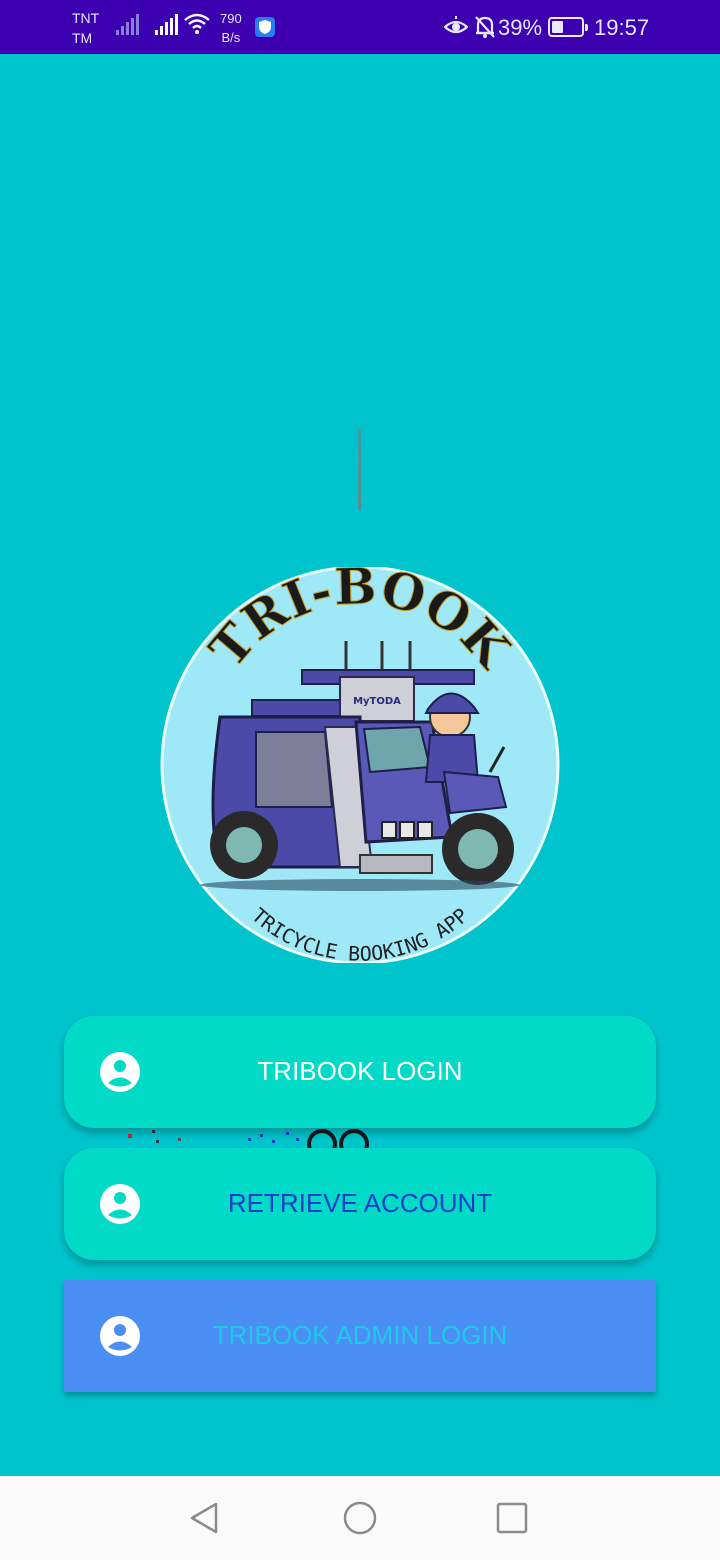  I want to click on carrier-label: TNT TM, so click(85, 28).